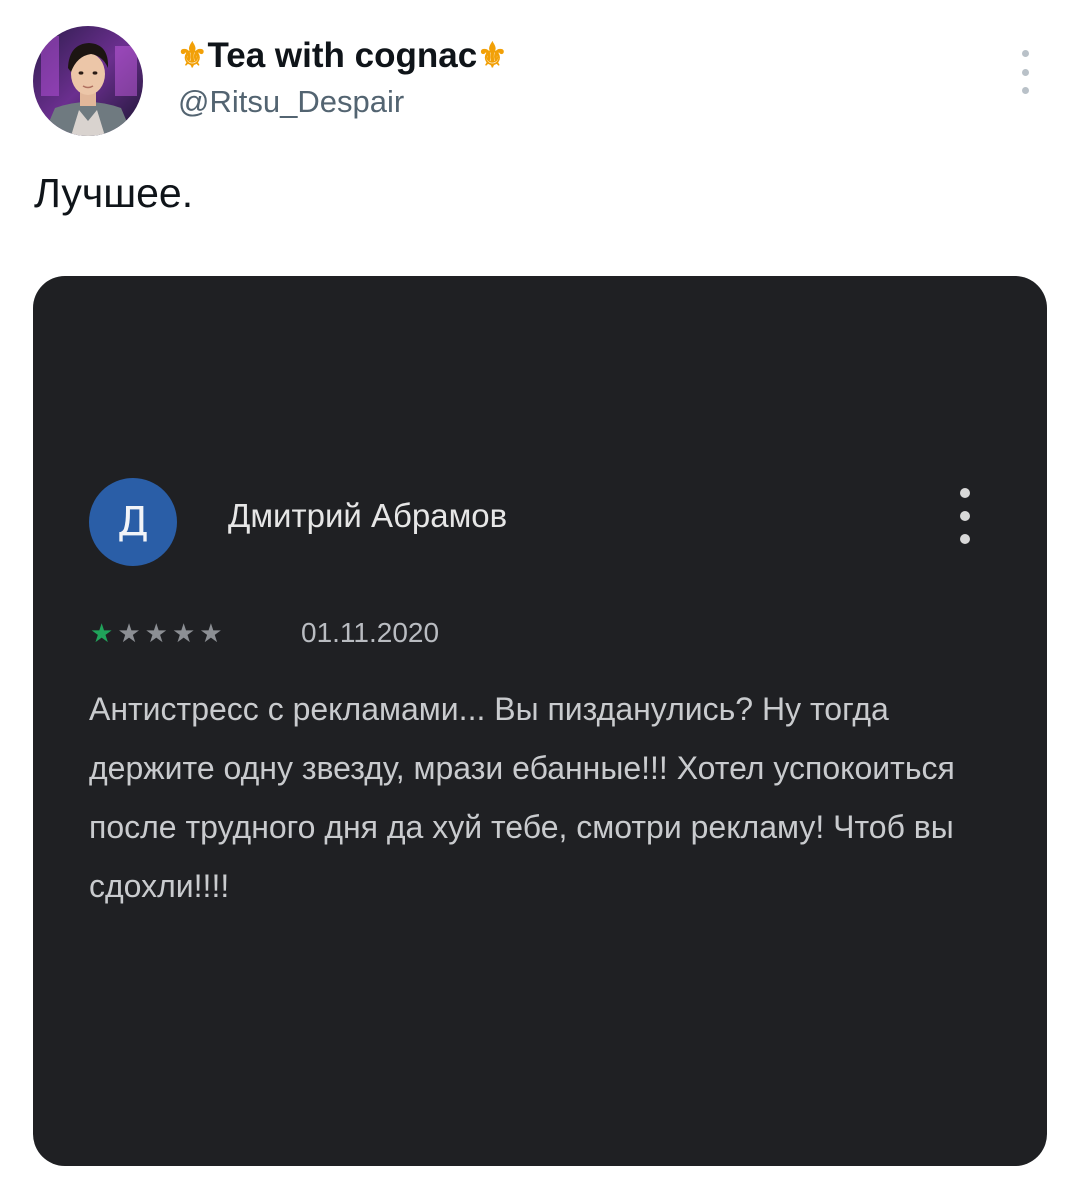 The image size is (1080, 1197). I want to click on star-rating: ★ ★ ★ ★ ★, so click(156, 633).